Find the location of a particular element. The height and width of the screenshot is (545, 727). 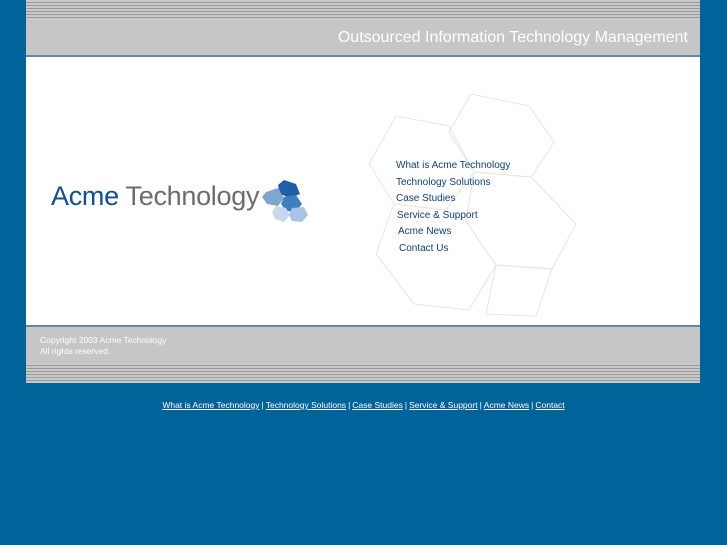

nav-what-is-acme: What is Acme Technology is located at coordinates (453, 166).